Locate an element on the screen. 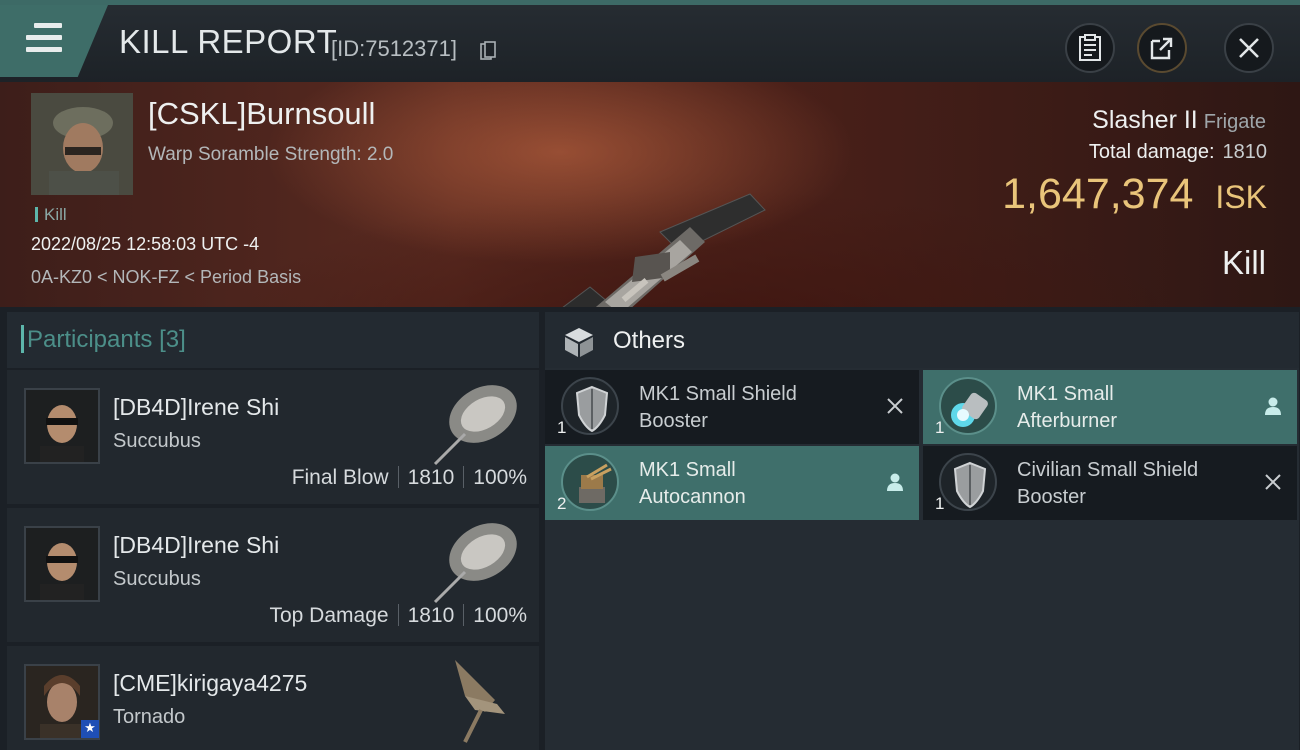 The image size is (1300, 750). portrait-image is located at coordinates (82, 144).